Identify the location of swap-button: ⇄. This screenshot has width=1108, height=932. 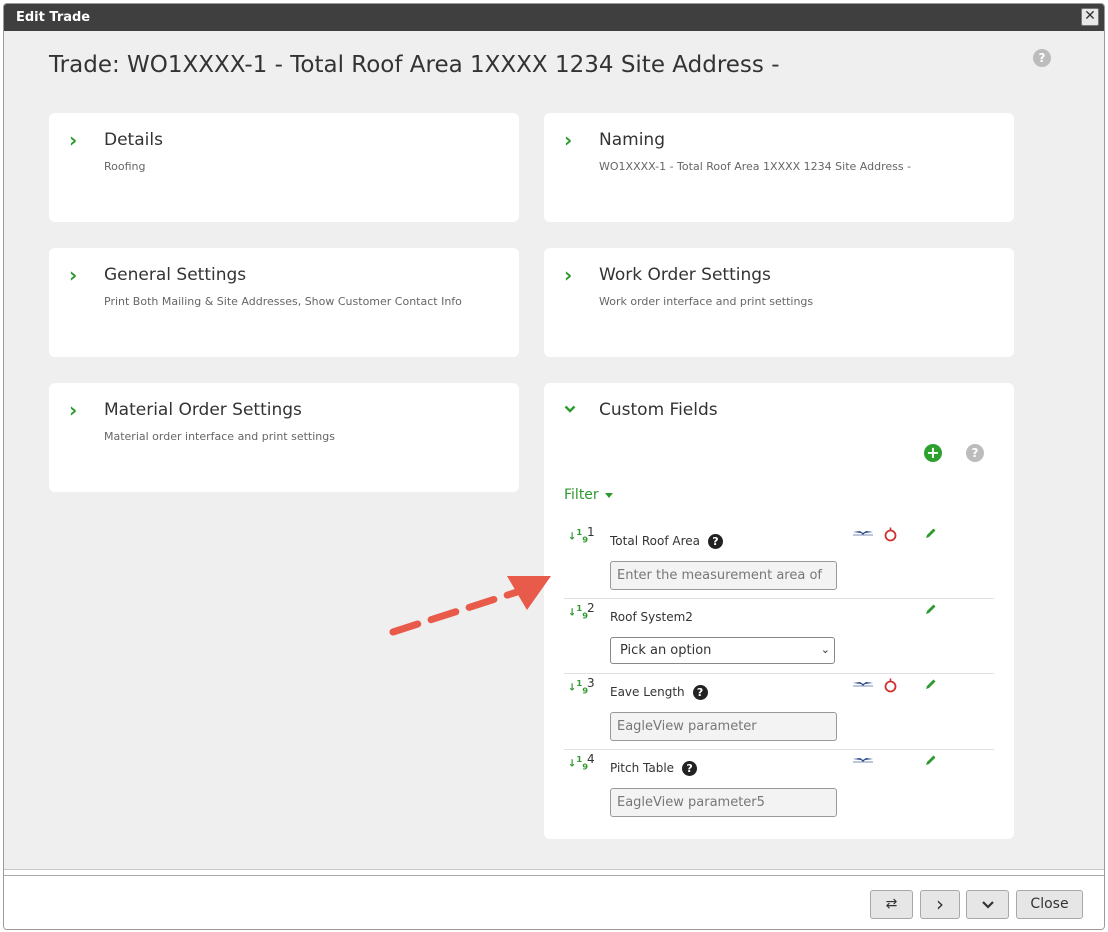
(891, 904).